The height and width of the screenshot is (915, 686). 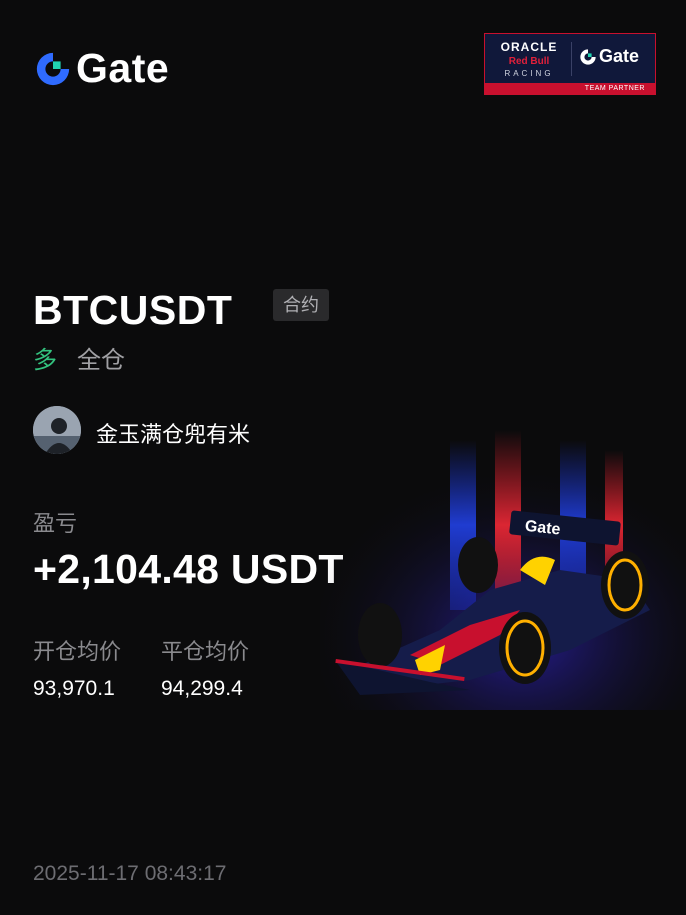 What do you see at coordinates (571, 59) in the screenshot?
I see `partner-divider` at bounding box center [571, 59].